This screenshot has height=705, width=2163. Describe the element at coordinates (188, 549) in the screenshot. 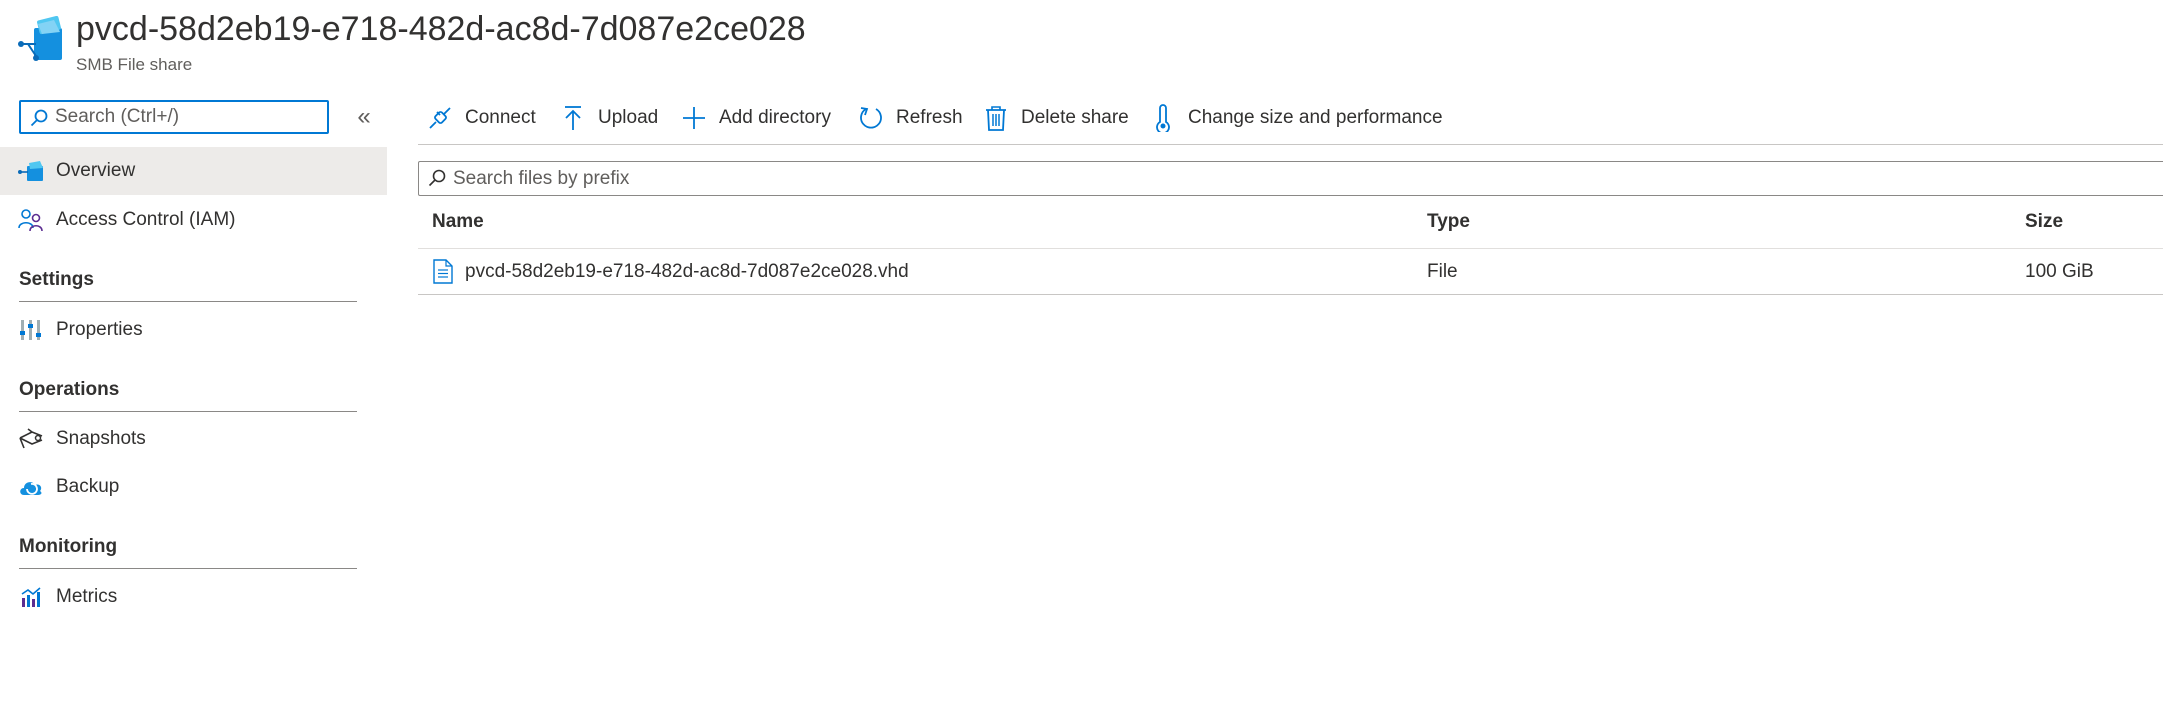

I see `section-header-monitoring: Monitoring` at that location.